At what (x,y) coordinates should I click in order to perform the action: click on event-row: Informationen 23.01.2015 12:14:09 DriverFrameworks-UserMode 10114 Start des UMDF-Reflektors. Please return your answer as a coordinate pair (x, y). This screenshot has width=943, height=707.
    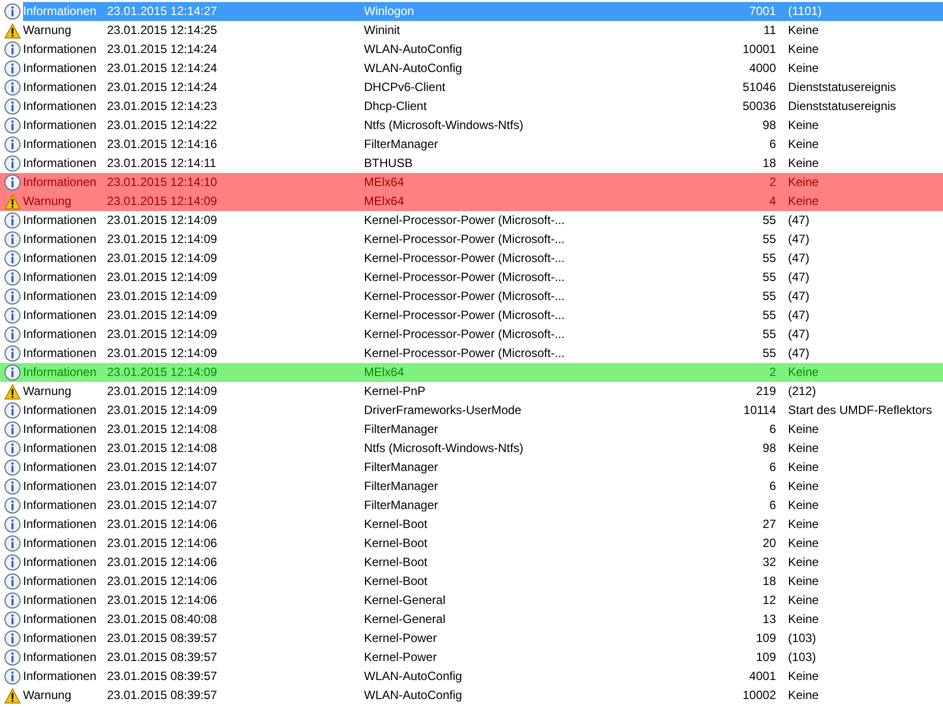
    Looking at the image, I should click on (471, 410).